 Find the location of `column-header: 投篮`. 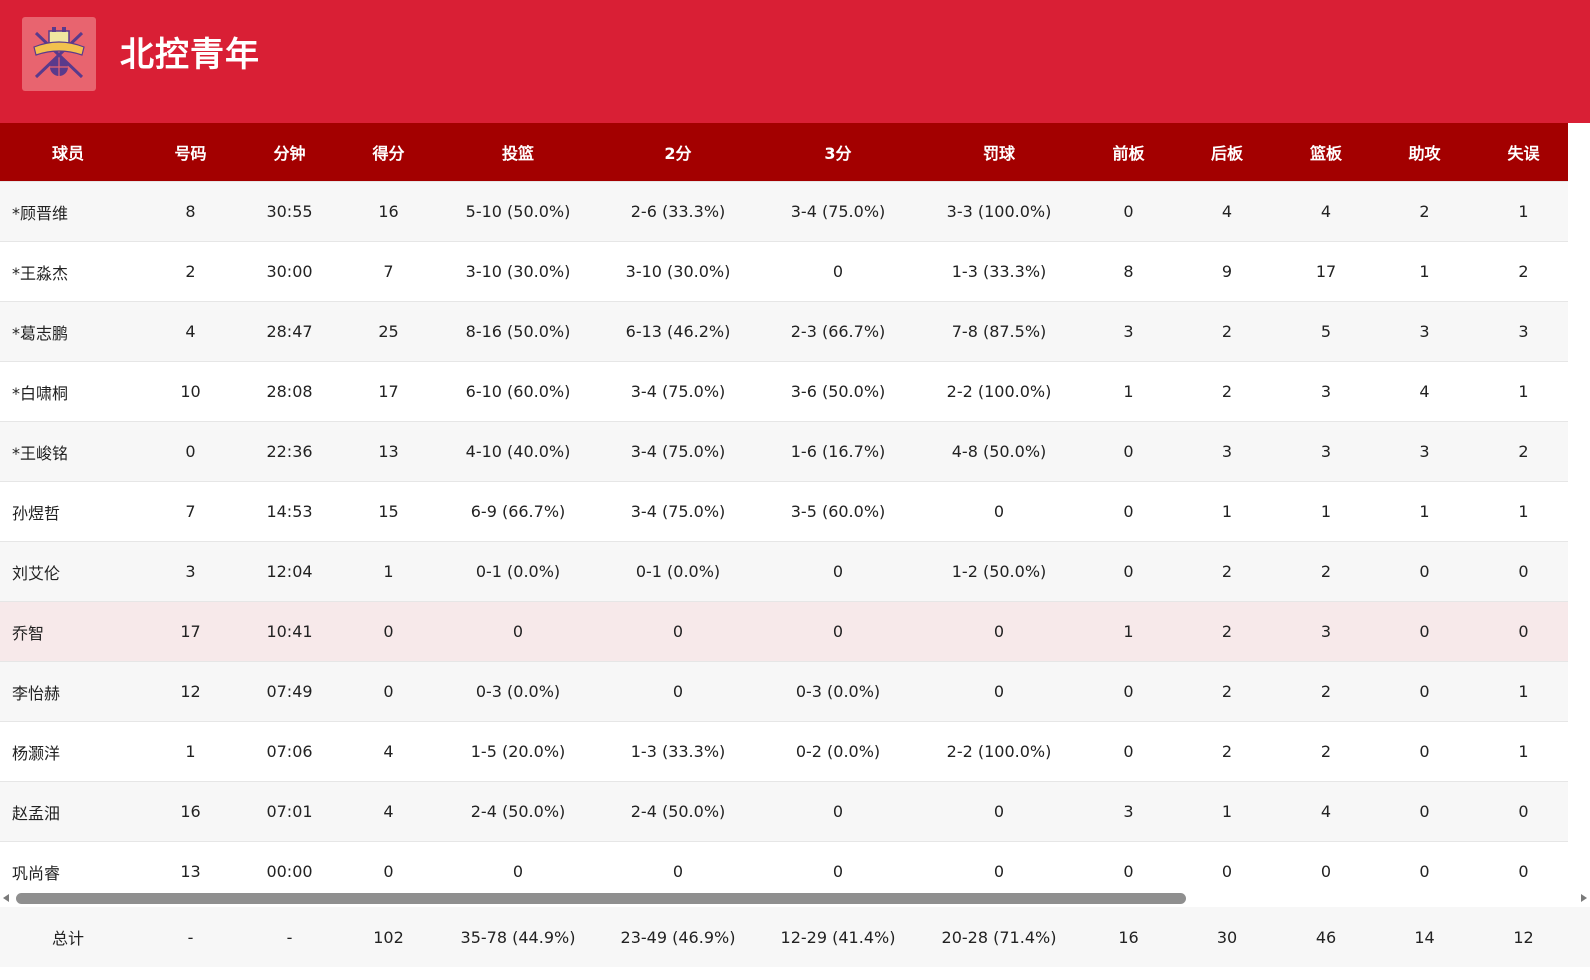

column-header: 投篮 is located at coordinates (518, 152).